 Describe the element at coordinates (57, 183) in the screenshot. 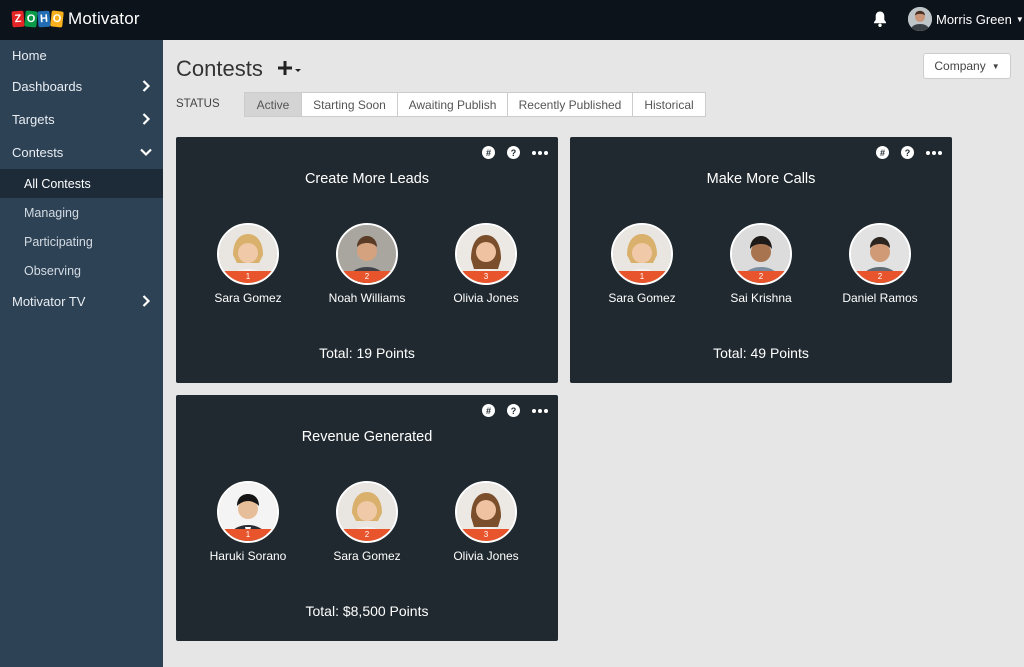

I see `sidebar-subitem-label: All Contests` at that location.